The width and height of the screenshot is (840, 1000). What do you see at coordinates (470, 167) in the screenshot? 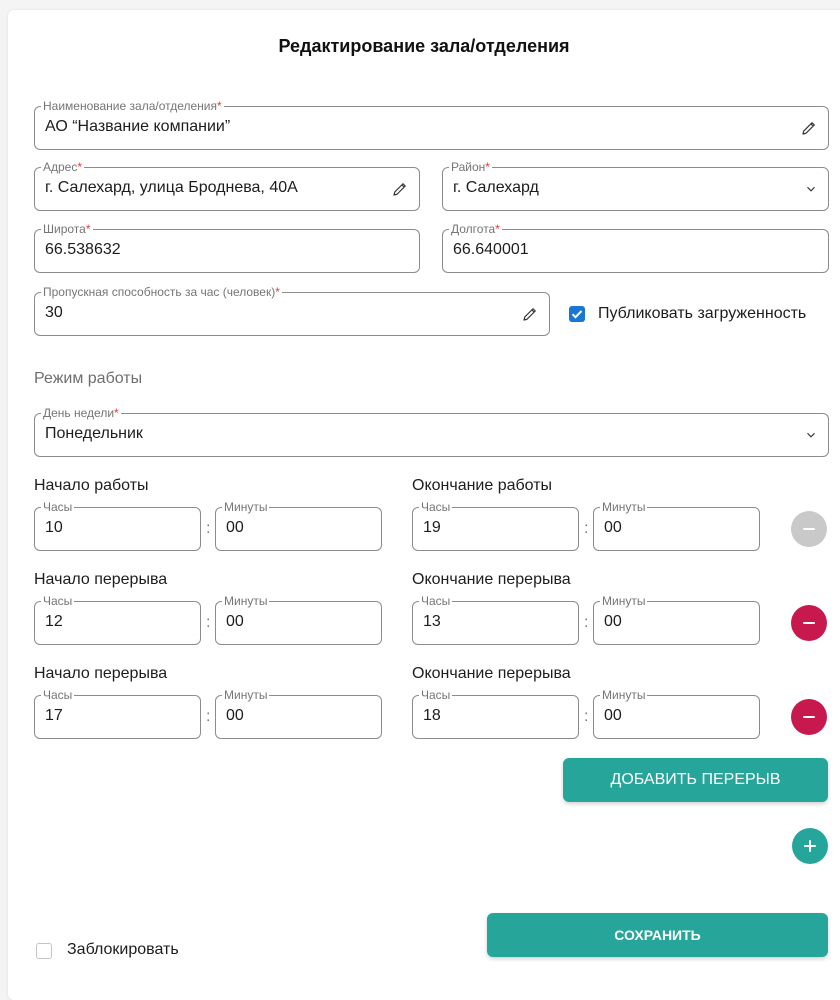
I see `district-select-label: Район*` at bounding box center [470, 167].